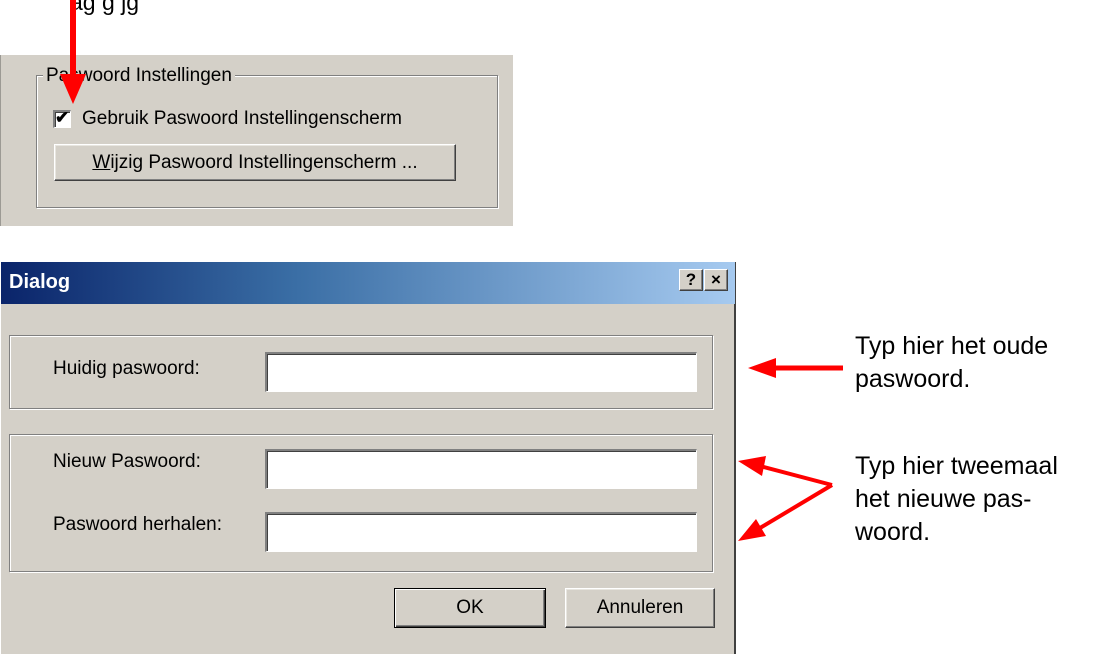 Image resolution: width=1096 pixels, height=654 pixels. I want to click on dialog-titlebar: Dialog ? ×, so click(368, 283).